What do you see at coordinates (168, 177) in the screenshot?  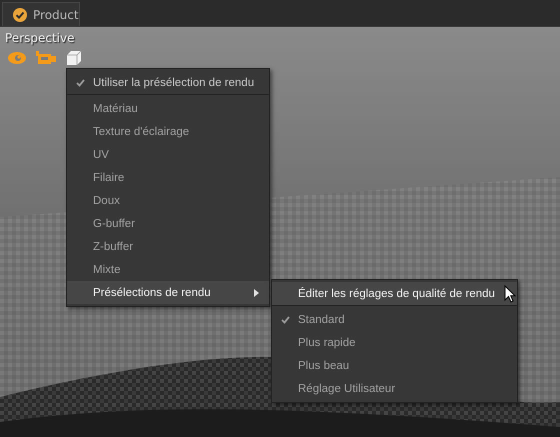 I see `menu-item: Filaire` at bounding box center [168, 177].